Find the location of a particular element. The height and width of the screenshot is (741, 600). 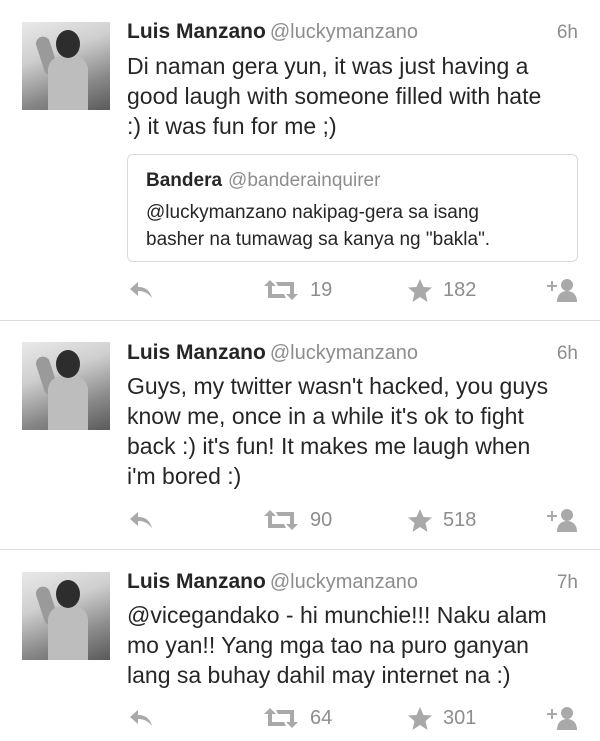

favorite-button: 182 is located at coordinates (441, 290).